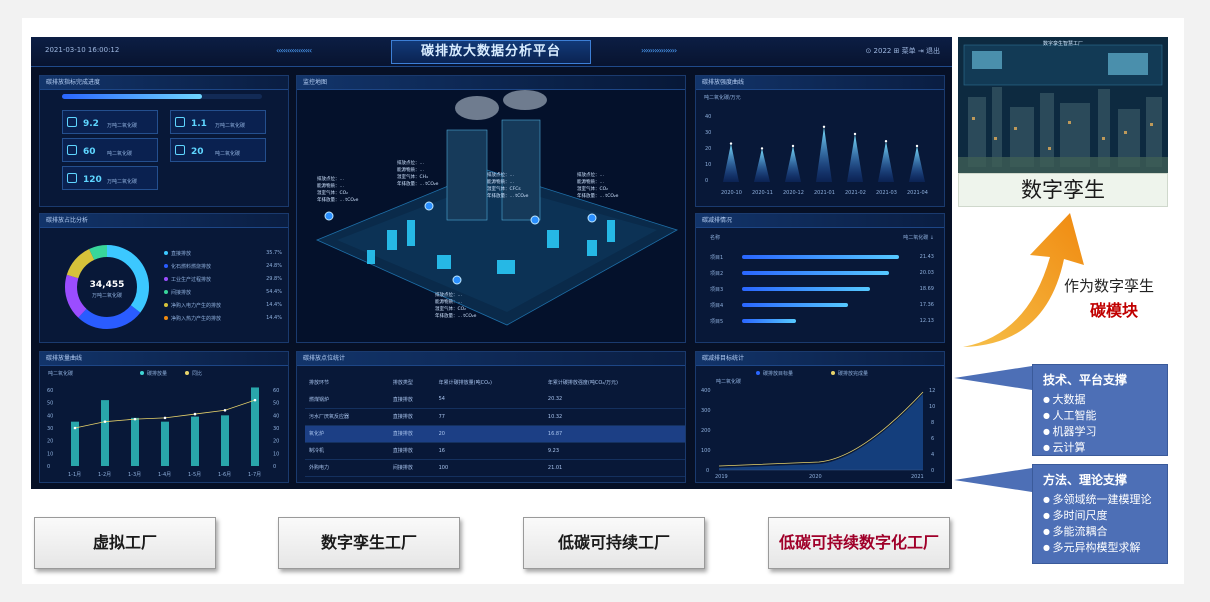 The width and height of the screenshot is (1210, 602). What do you see at coordinates (707, 471) in the screenshot?
I see `svg-text: 0` at bounding box center [707, 471].